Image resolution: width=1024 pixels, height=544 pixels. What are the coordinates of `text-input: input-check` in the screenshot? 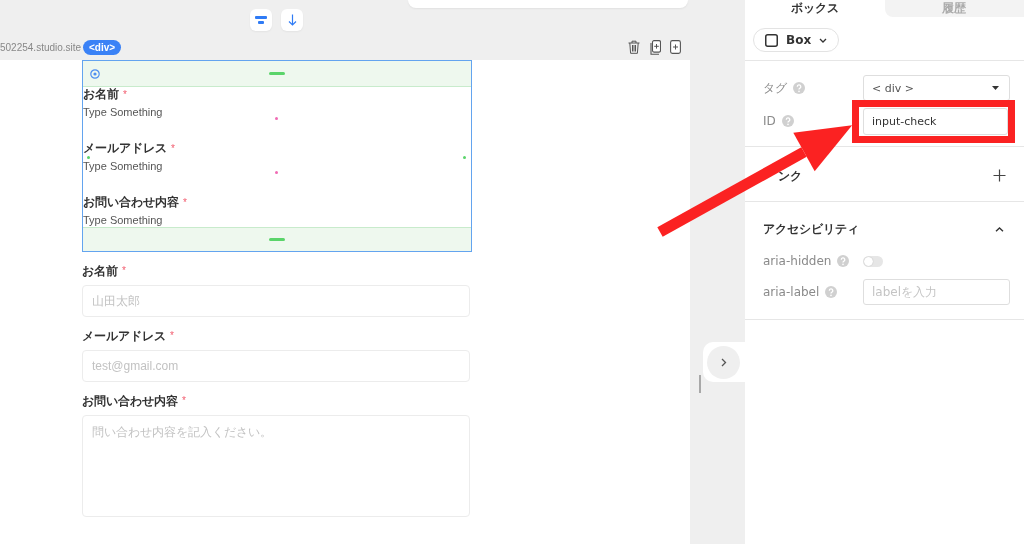 It's located at (935, 121).